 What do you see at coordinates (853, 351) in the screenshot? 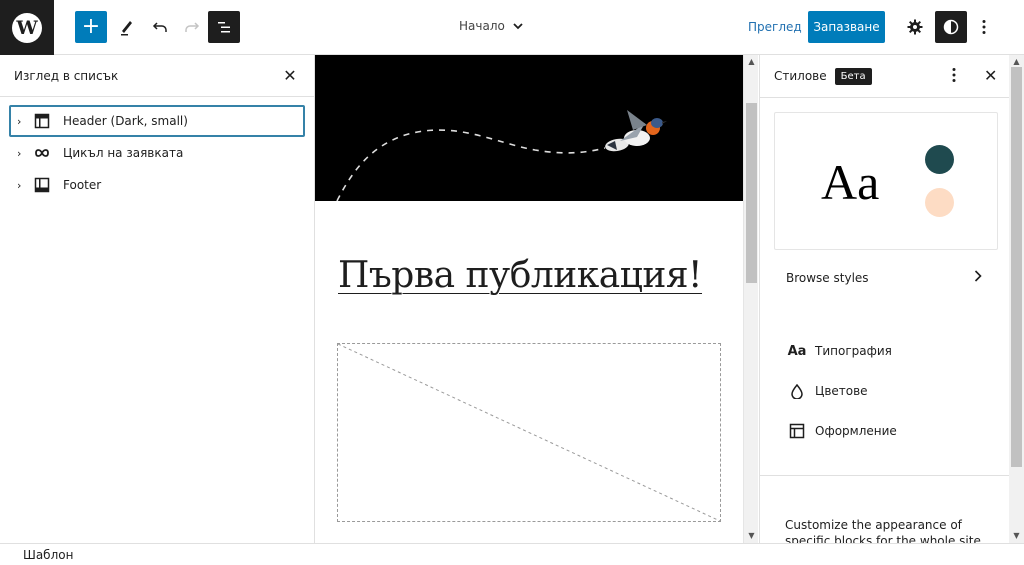
I see `nav-item-label: Типография` at bounding box center [853, 351].